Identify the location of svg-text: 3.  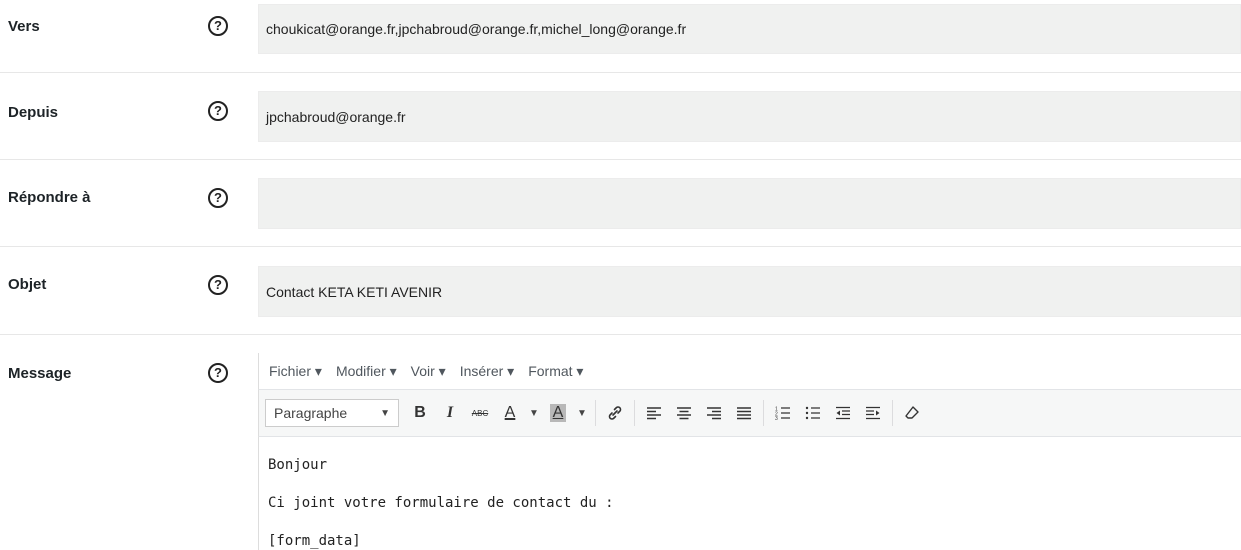
(776, 418).